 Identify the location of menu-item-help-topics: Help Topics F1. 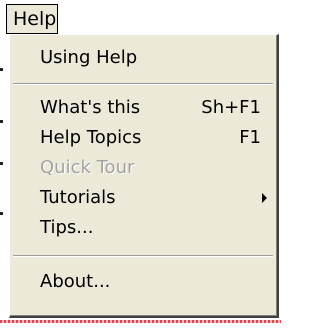
(143, 138).